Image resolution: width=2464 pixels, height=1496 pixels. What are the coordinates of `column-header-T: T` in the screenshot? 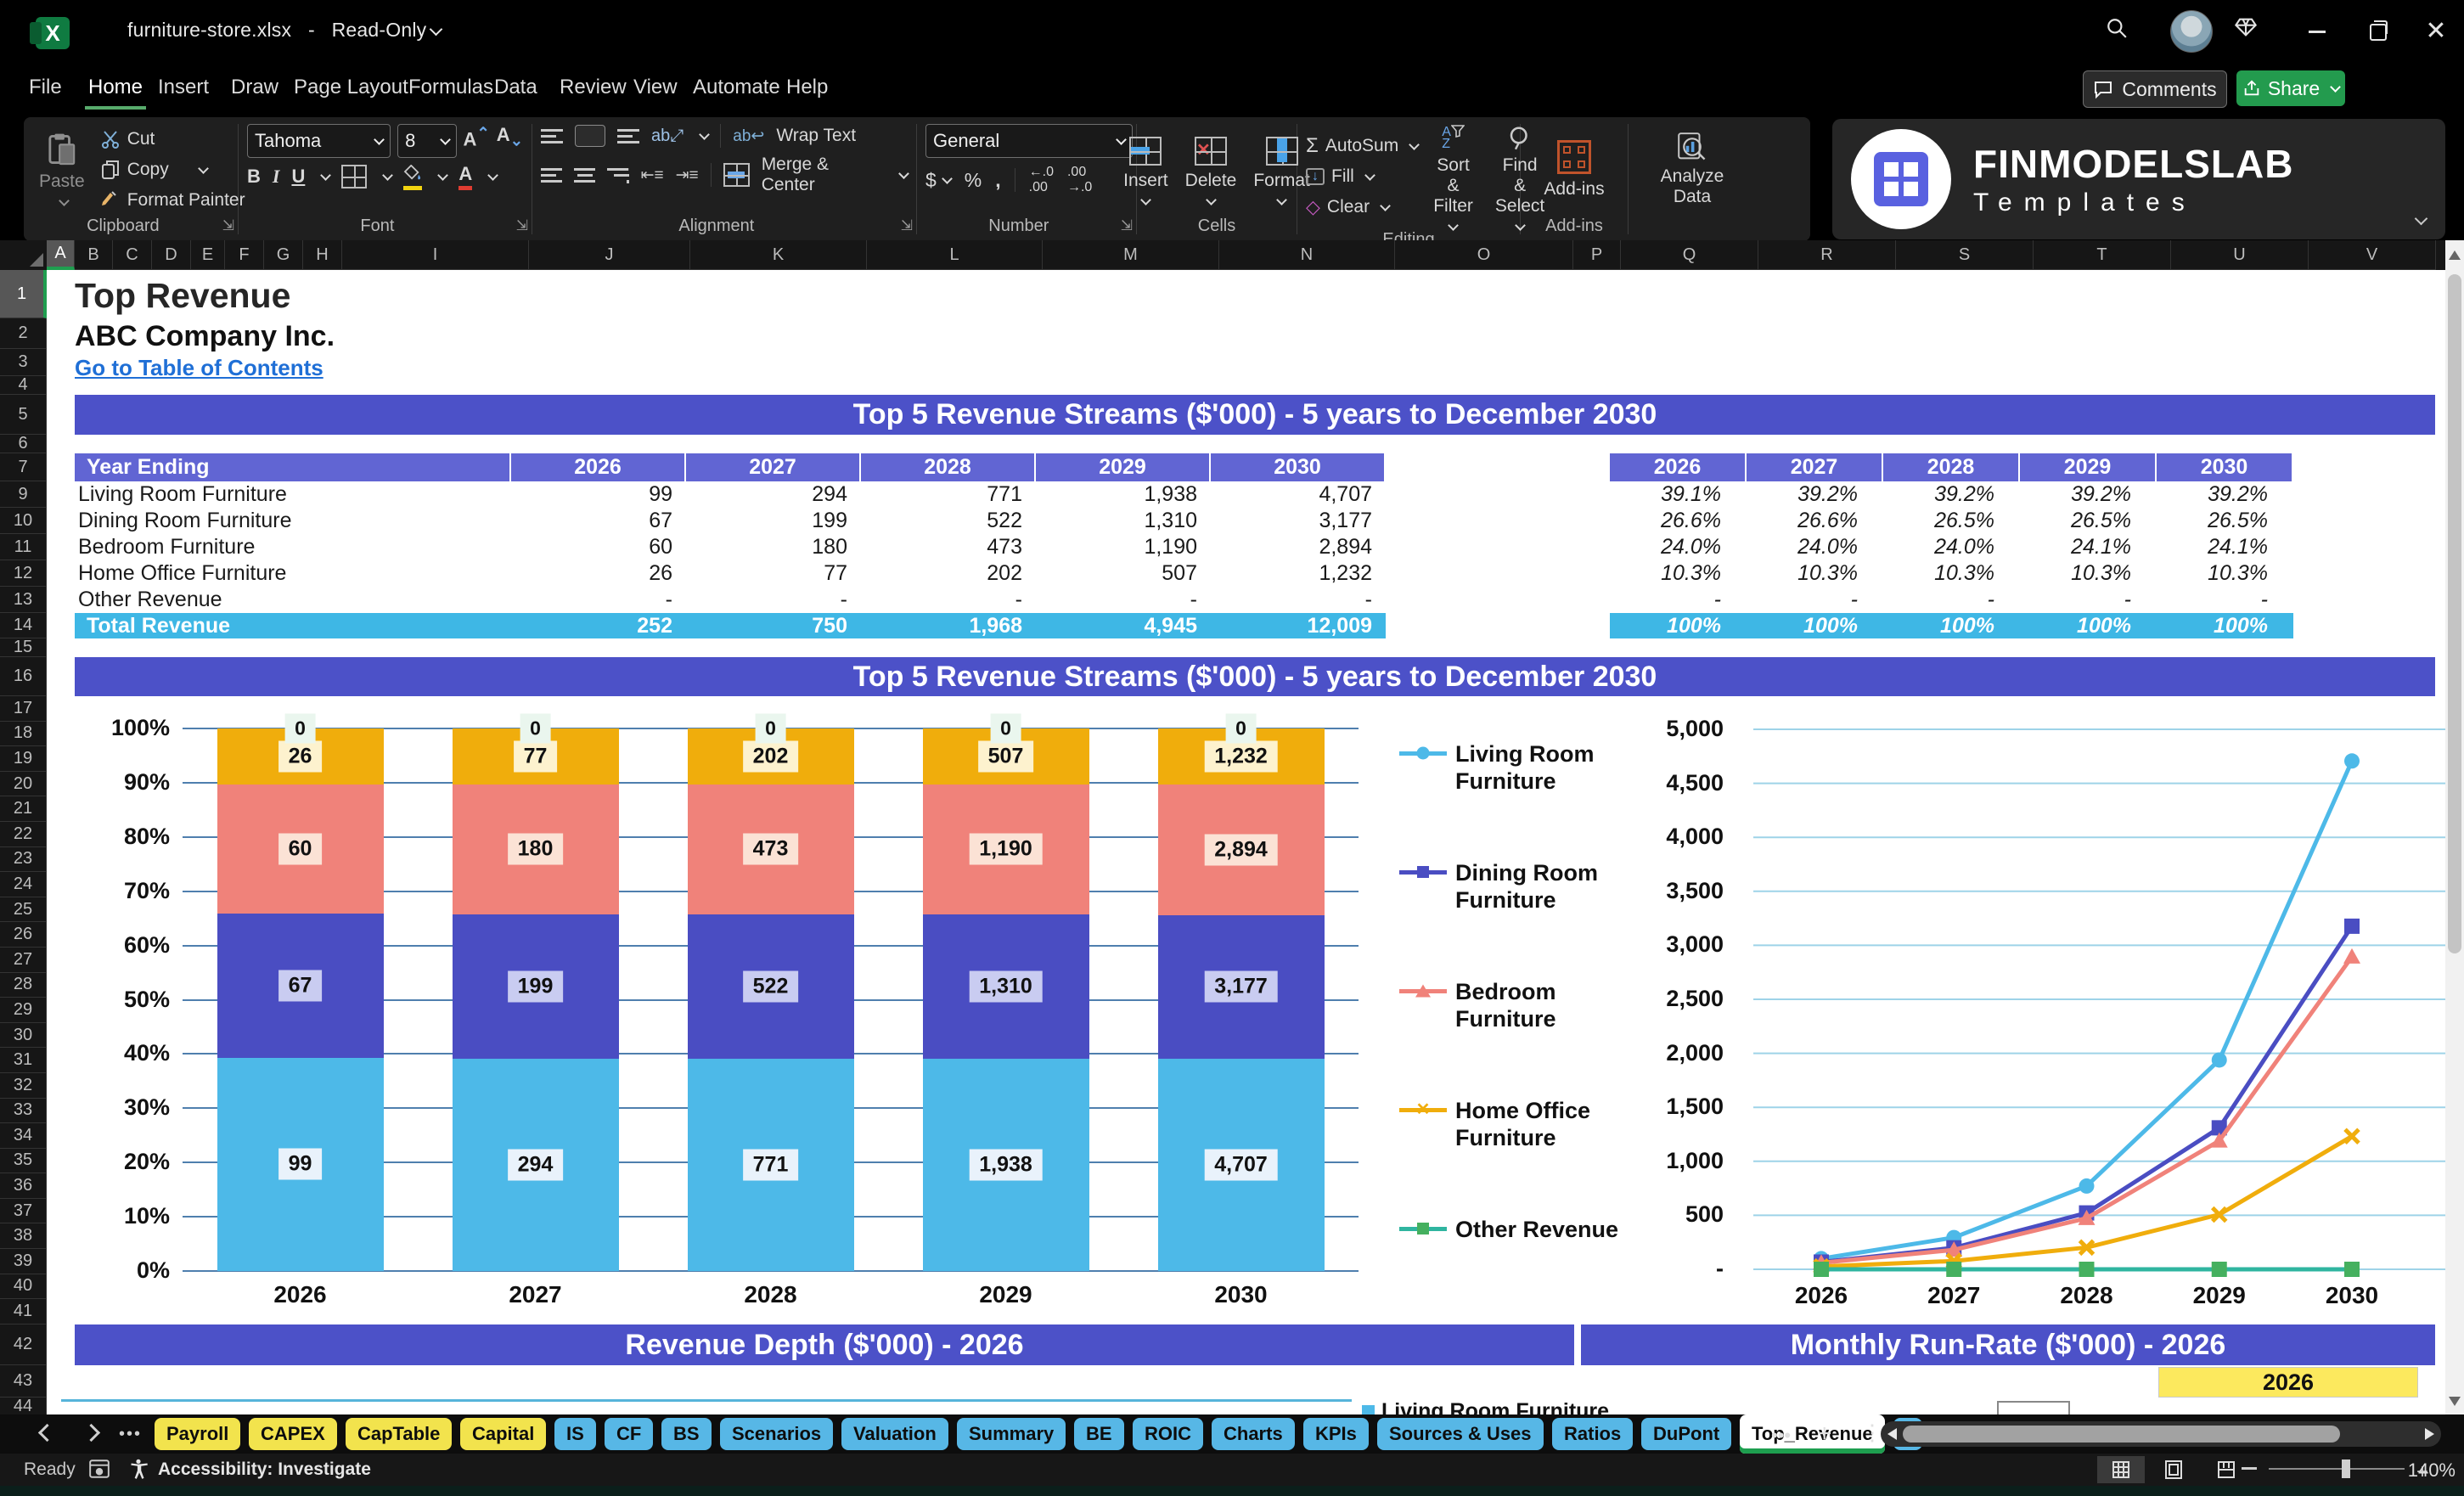 It's located at (2102, 255).